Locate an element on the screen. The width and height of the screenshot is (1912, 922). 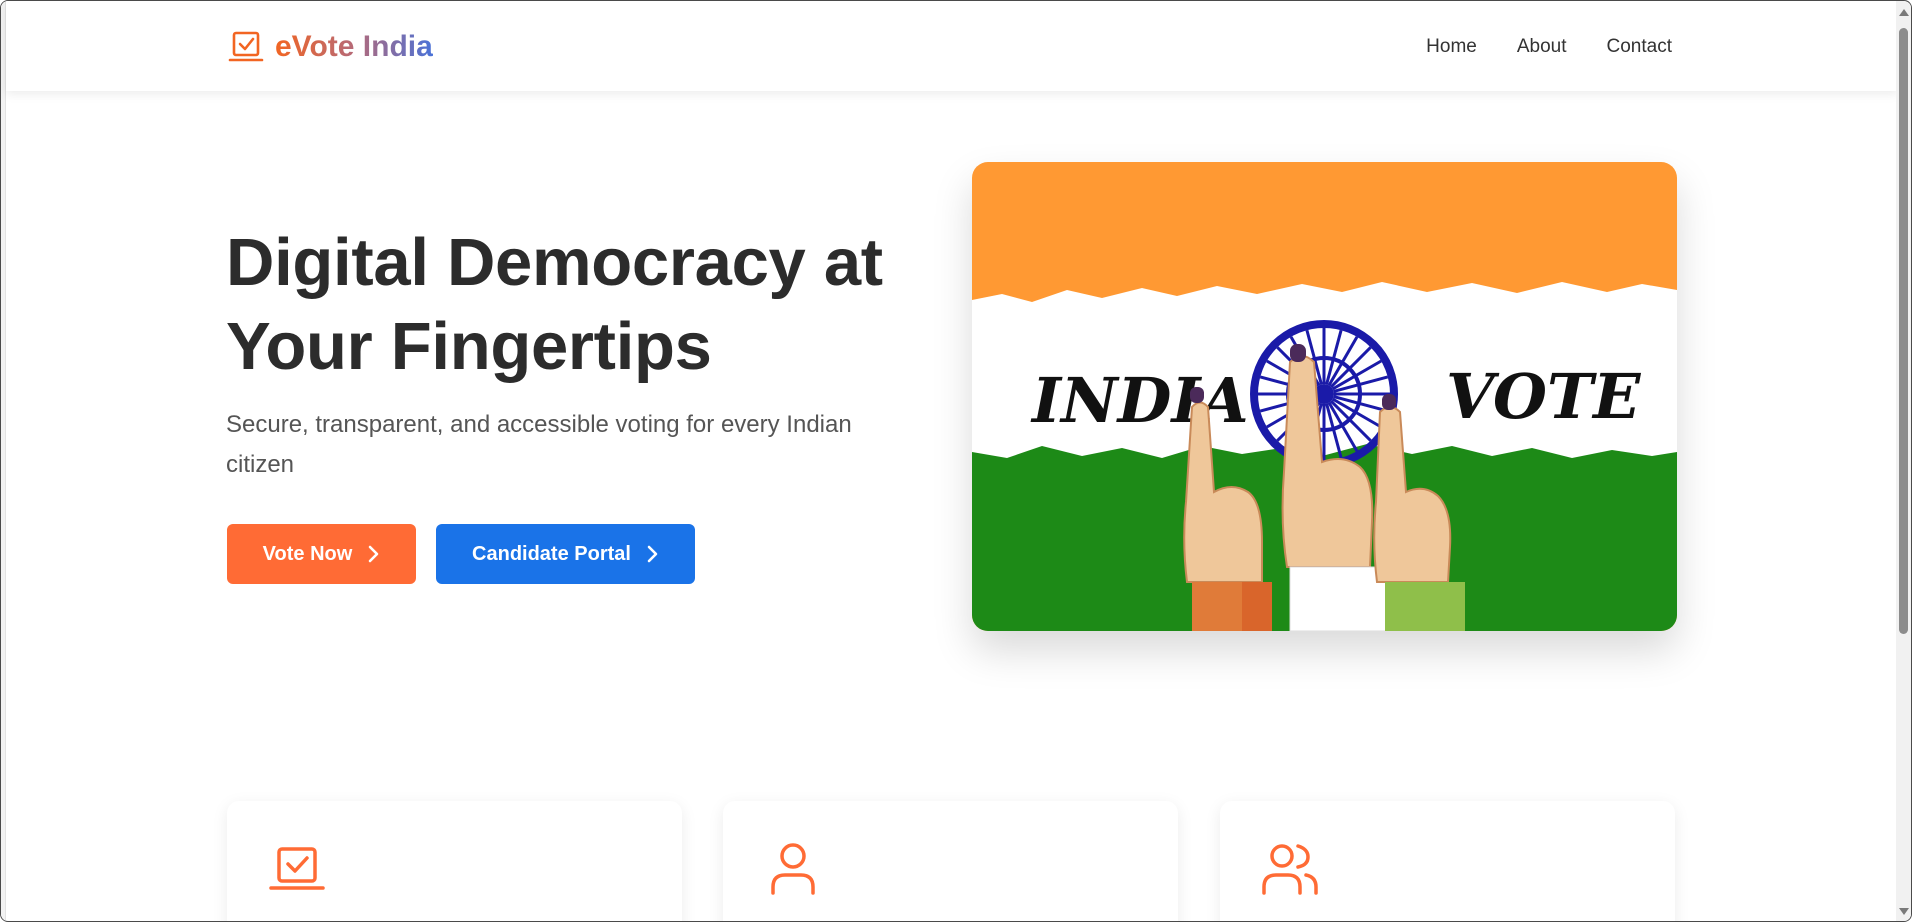
nav-link-home: Home is located at coordinates (1451, 47).